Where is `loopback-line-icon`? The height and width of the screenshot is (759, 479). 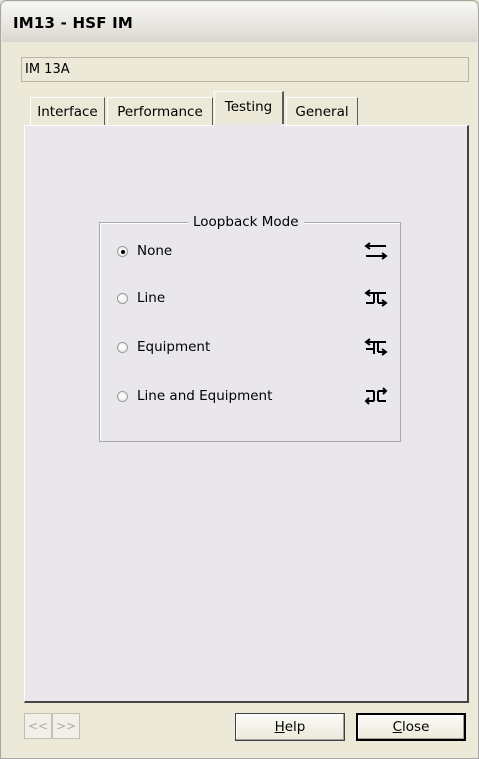 loopback-line-icon is located at coordinates (376, 298).